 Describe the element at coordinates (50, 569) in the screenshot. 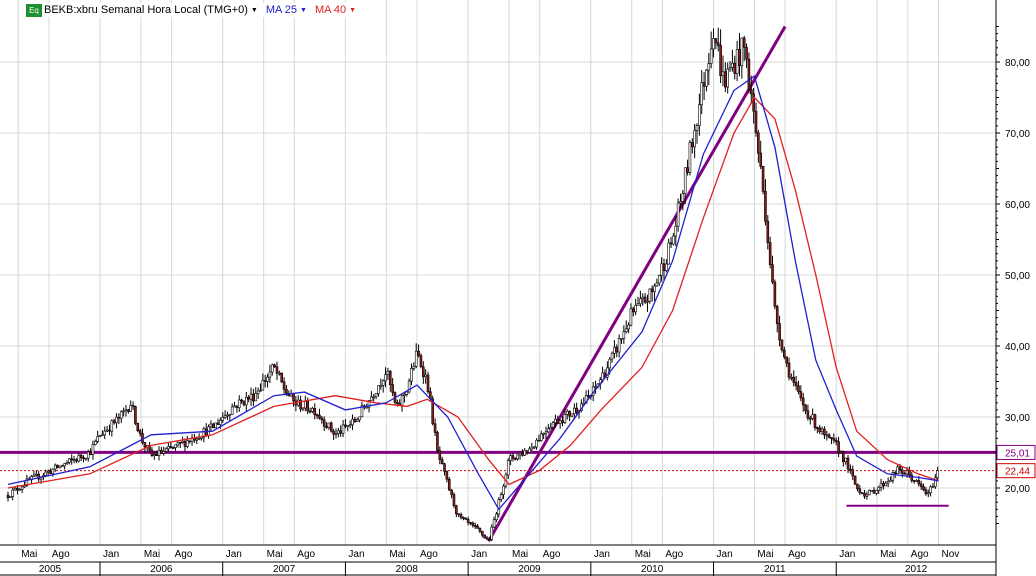

I see `x-year-label: 2005` at that location.